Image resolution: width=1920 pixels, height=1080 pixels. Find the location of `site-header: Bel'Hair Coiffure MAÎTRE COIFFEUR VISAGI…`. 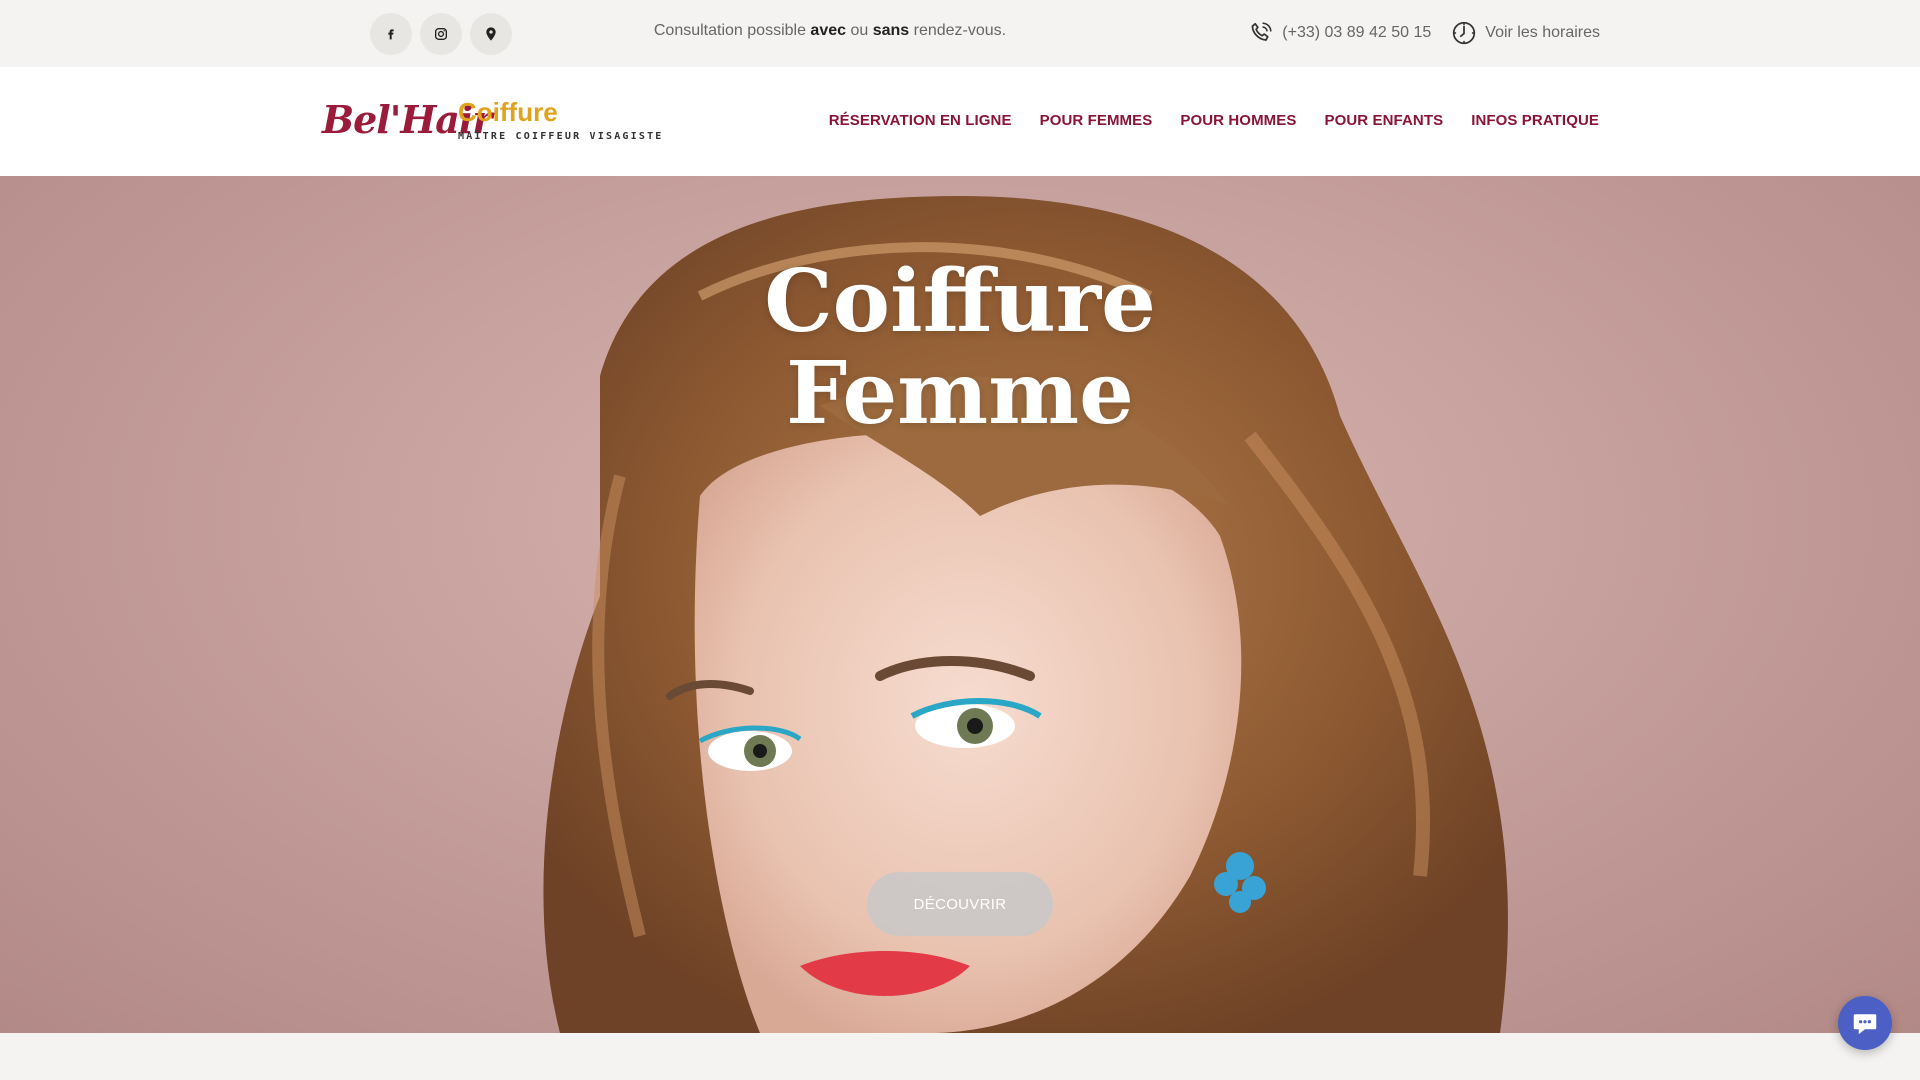

site-header: Bel'Hair Coiffure MAÎTRE COIFFEUR VISAGI… is located at coordinates (960, 121).